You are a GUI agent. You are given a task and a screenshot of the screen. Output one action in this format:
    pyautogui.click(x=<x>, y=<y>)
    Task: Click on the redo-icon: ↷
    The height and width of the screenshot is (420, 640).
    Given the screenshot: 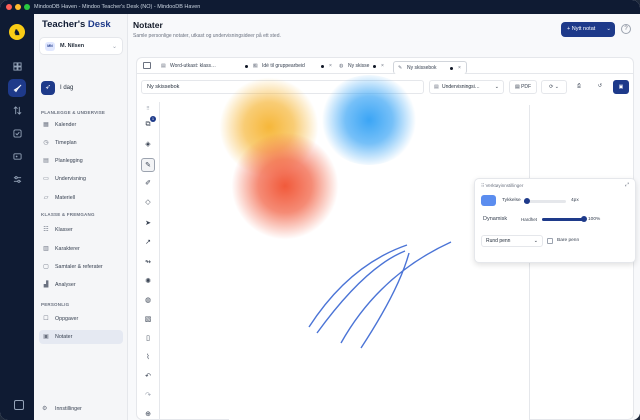 What is the action you would take?
    pyautogui.click(x=148, y=396)
    